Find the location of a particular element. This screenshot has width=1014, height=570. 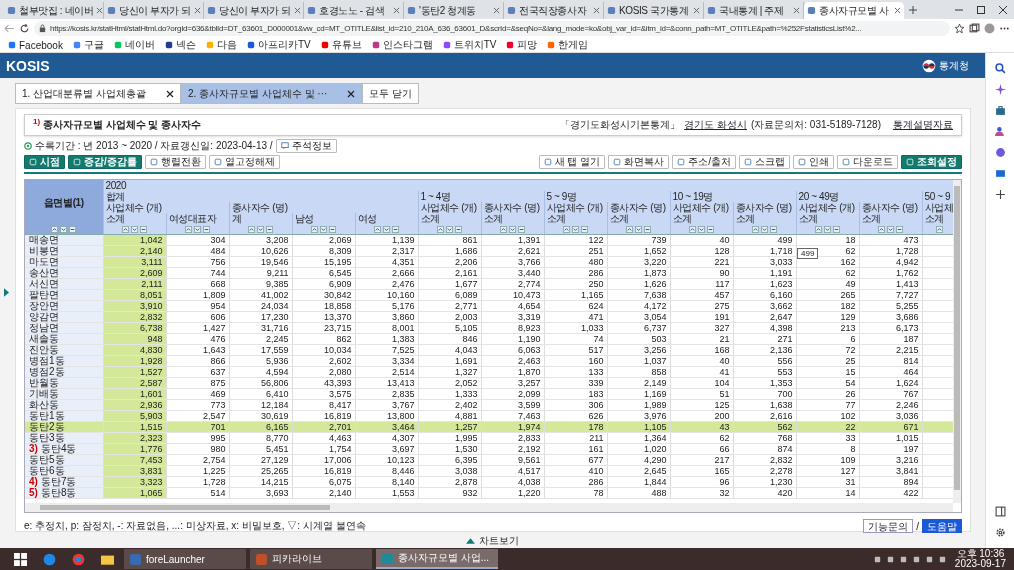

toolbar-button: 열고정해제 is located at coordinates (244, 162).